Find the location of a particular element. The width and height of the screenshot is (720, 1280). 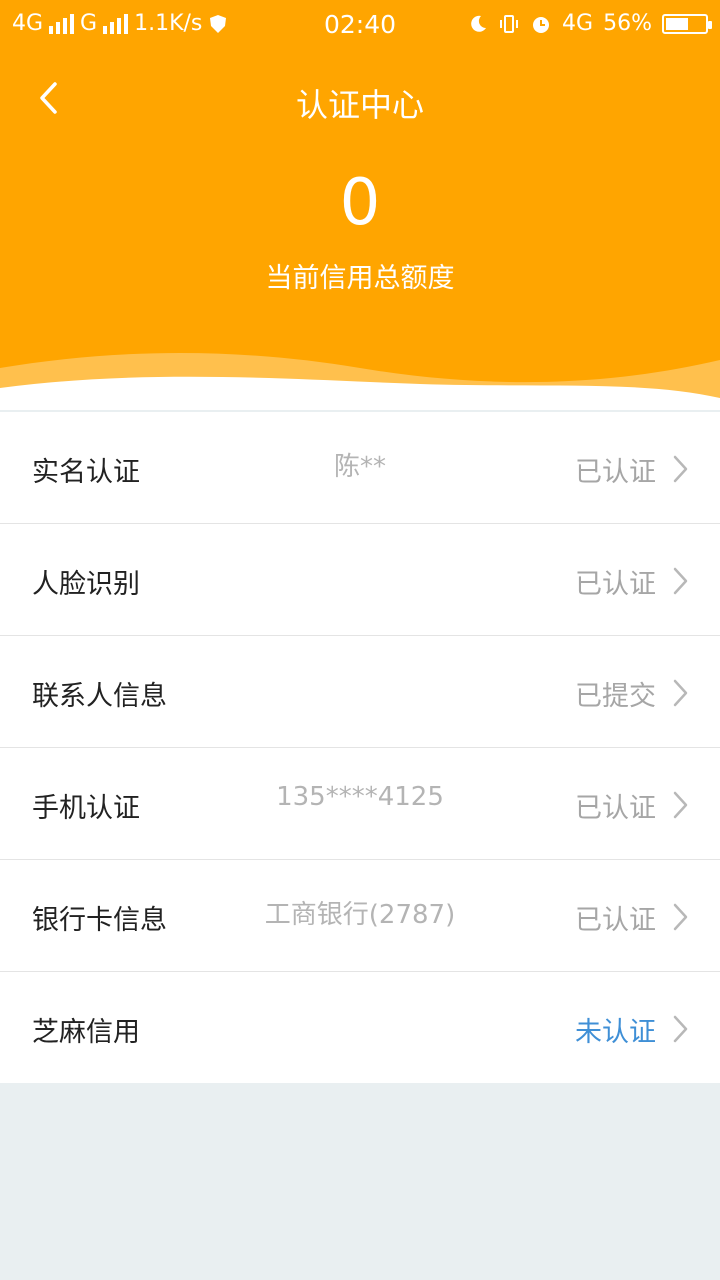

status-right: 4G 56% is located at coordinates (590, 23).